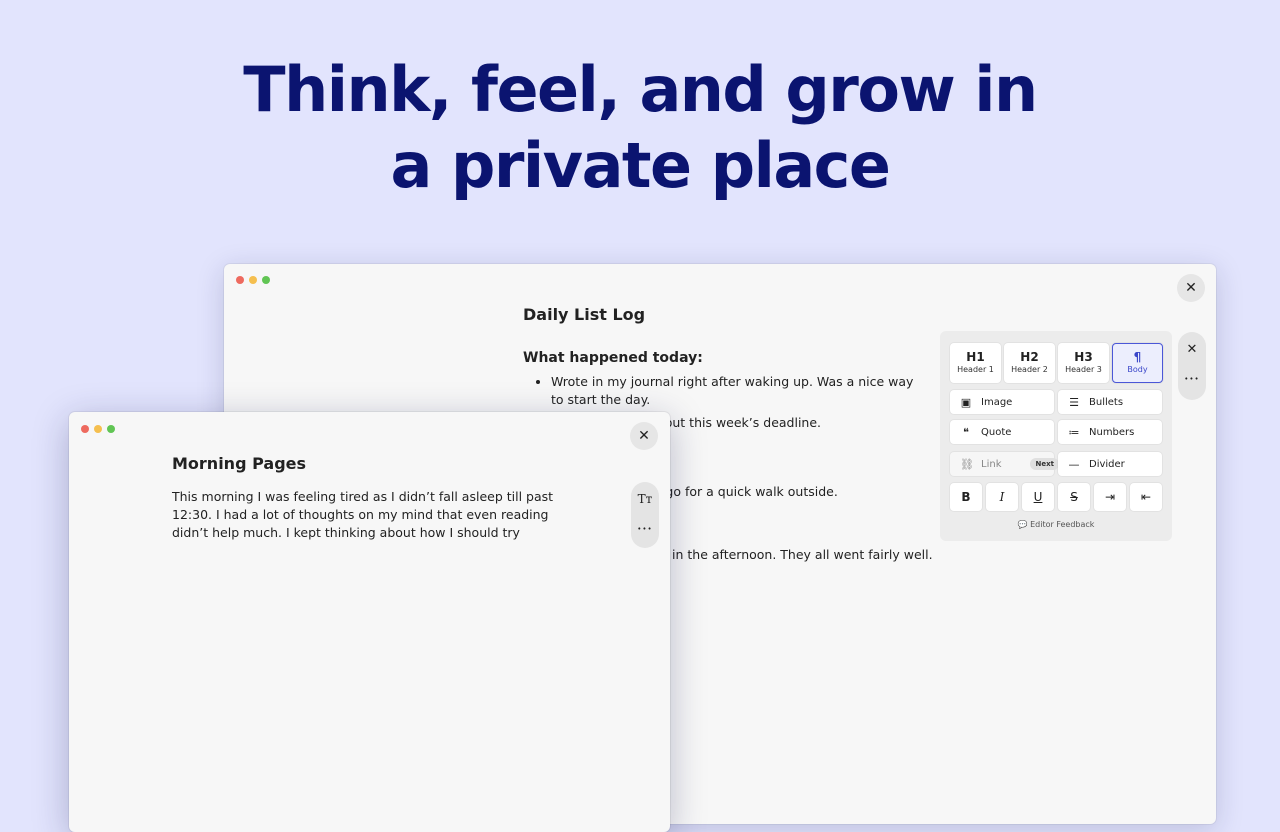  I want to click on link-icon: ⛓, so click(967, 464).